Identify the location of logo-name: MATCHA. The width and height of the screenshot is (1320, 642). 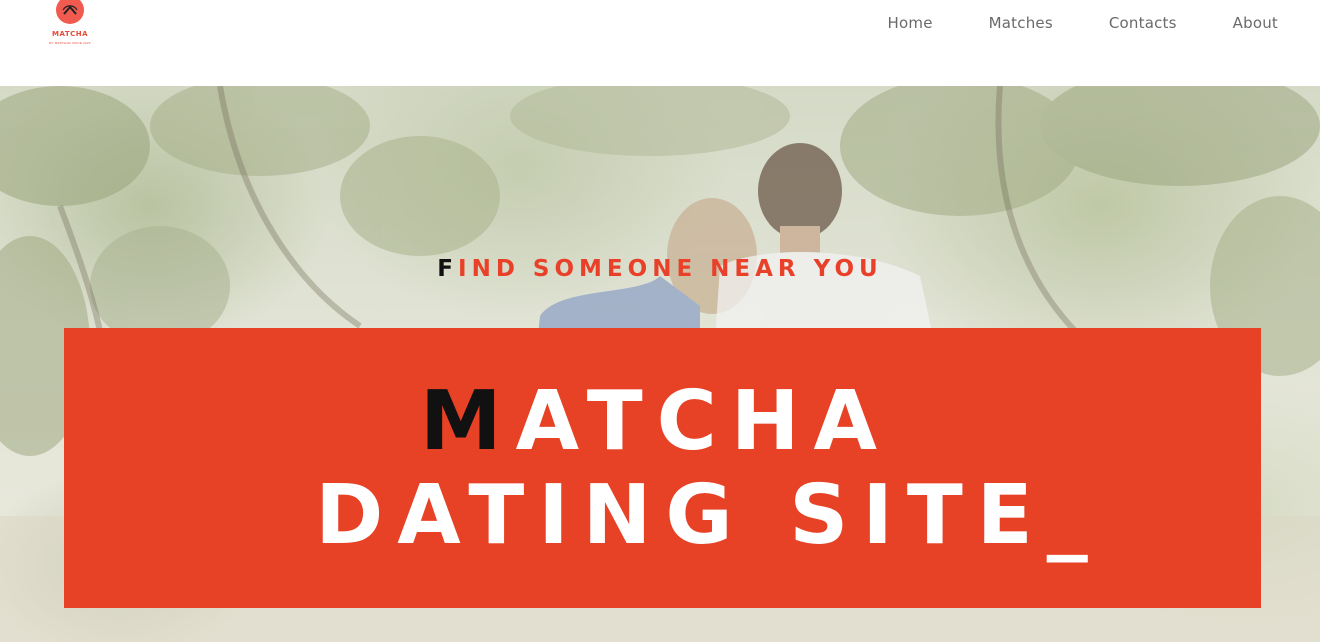
(70, 34).